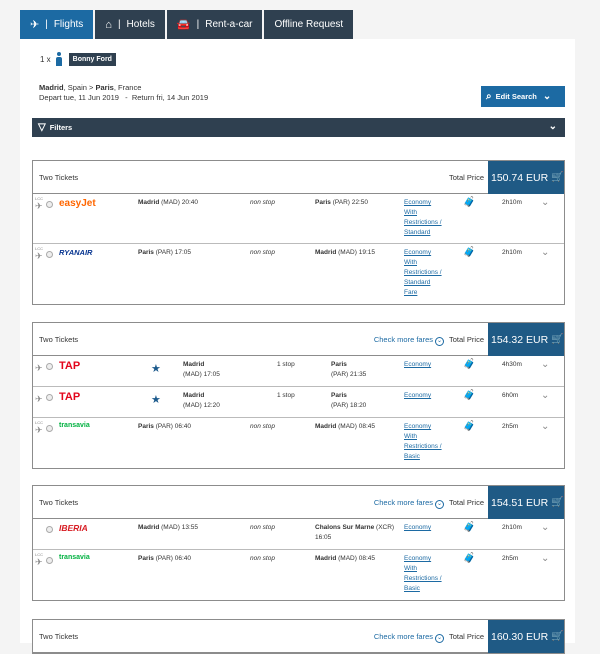 The height and width of the screenshot is (654, 600). What do you see at coordinates (211, 374) in the screenshot?
I see `departure-time: 17:05` at bounding box center [211, 374].